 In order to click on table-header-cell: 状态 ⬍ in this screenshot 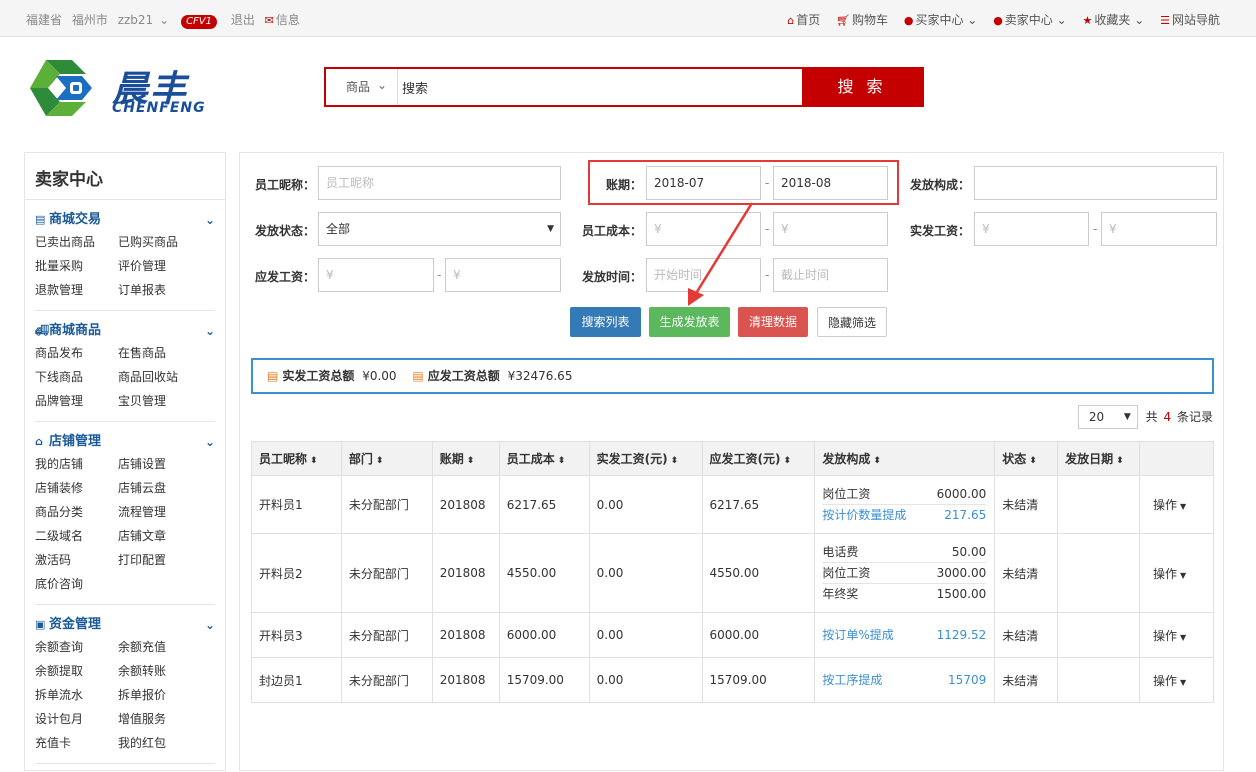, I will do `click(1026, 458)`.